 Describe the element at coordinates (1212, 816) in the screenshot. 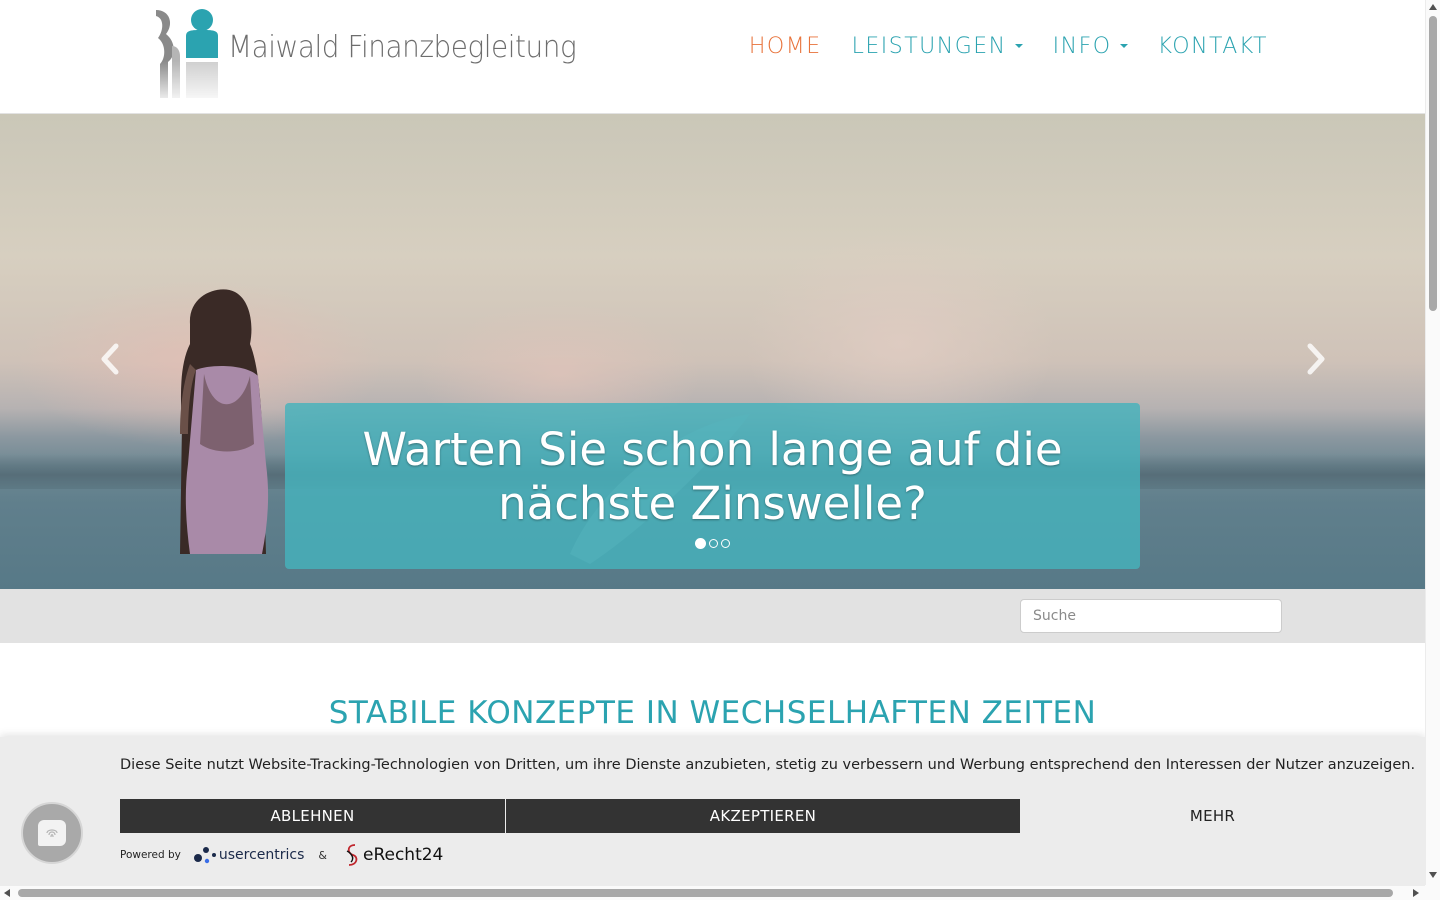

I see `more-button: MEHR` at that location.